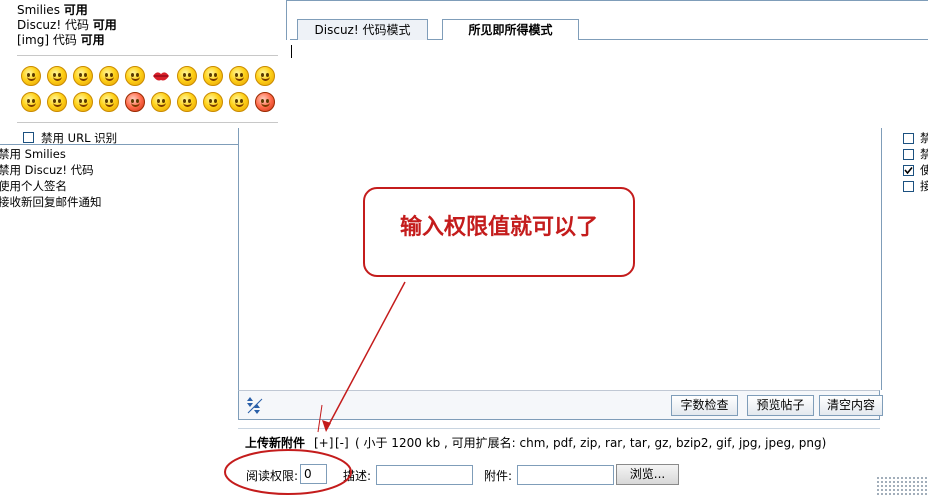 Image resolution: width=928 pixels, height=496 pixels. Describe the element at coordinates (342, 443) in the screenshot. I see `remove-attachment-link: [-]` at that location.